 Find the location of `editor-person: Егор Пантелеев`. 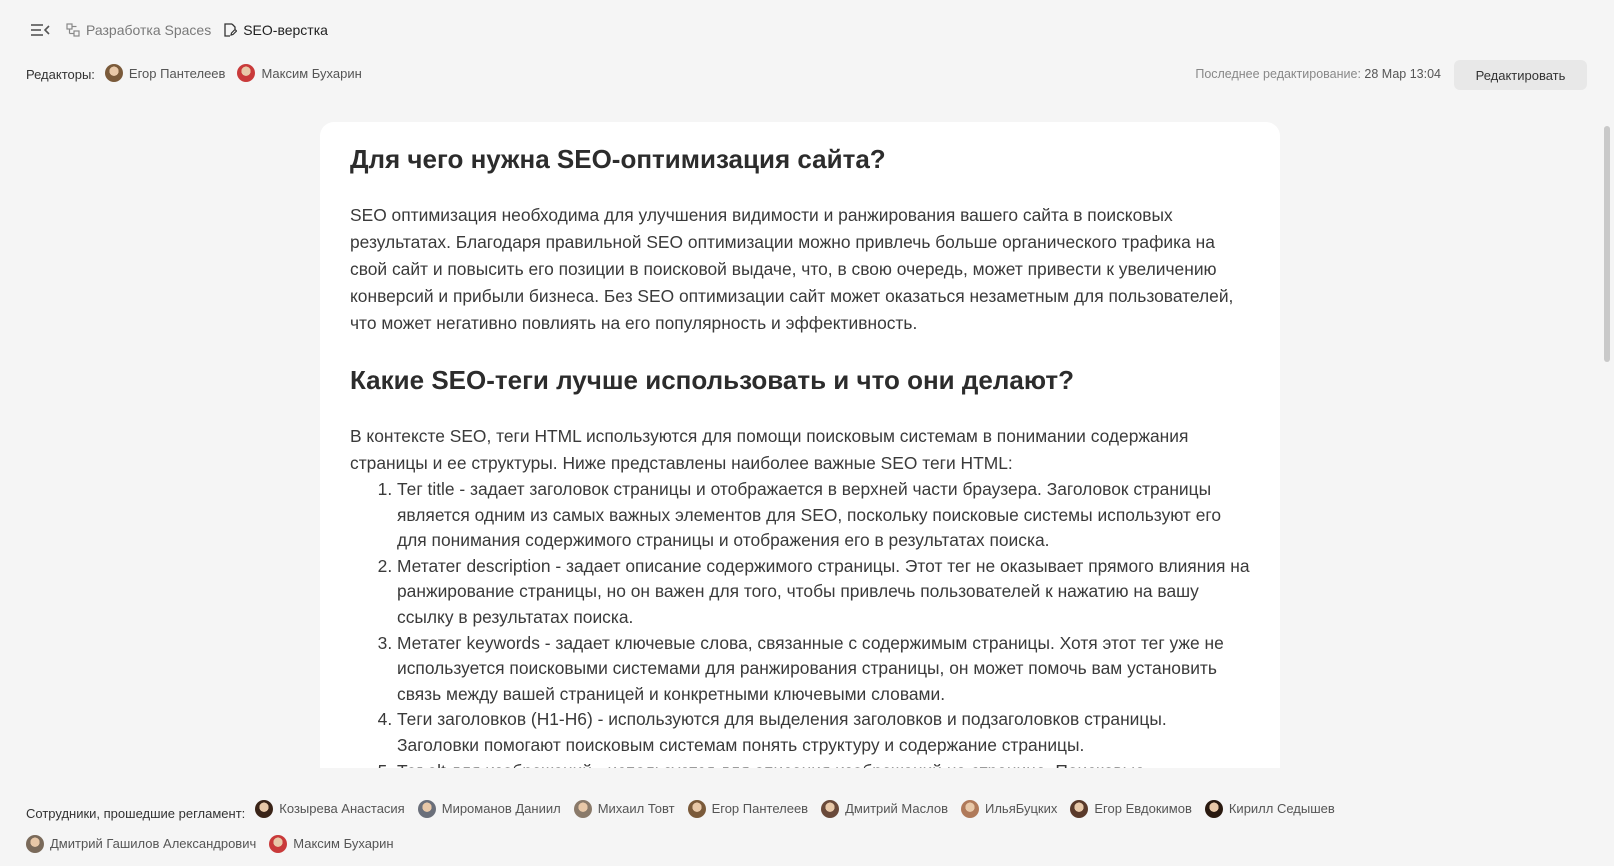

editor-person: Егор Пантелеев is located at coordinates (165, 73).